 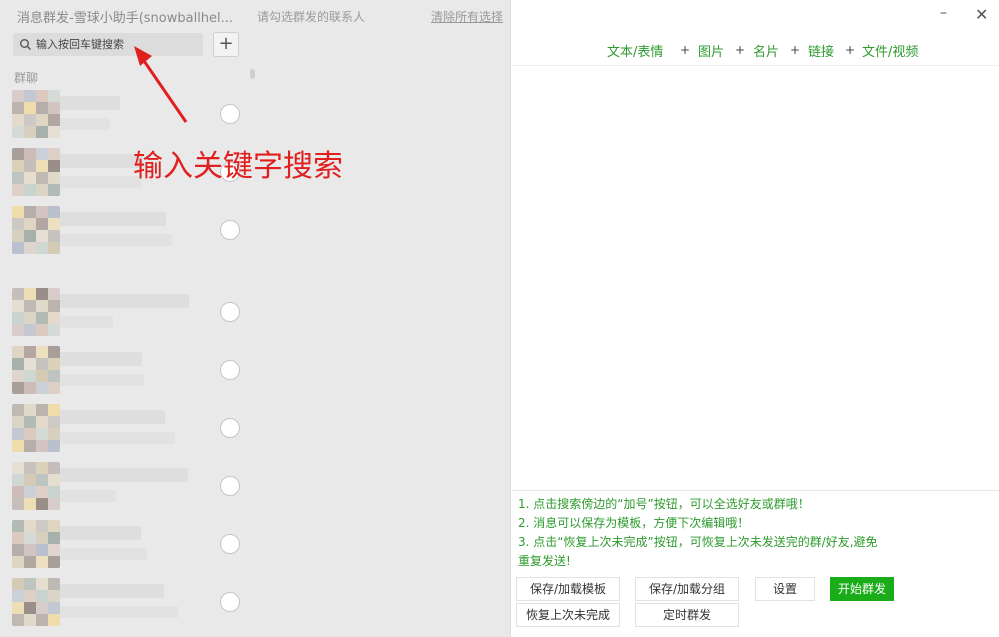 What do you see at coordinates (664, 504) in the screenshot?
I see `tip-1: 1. 点击搜索傍边的“加号”按钮，可以全选好友或群哦！` at bounding box center [664, 504].